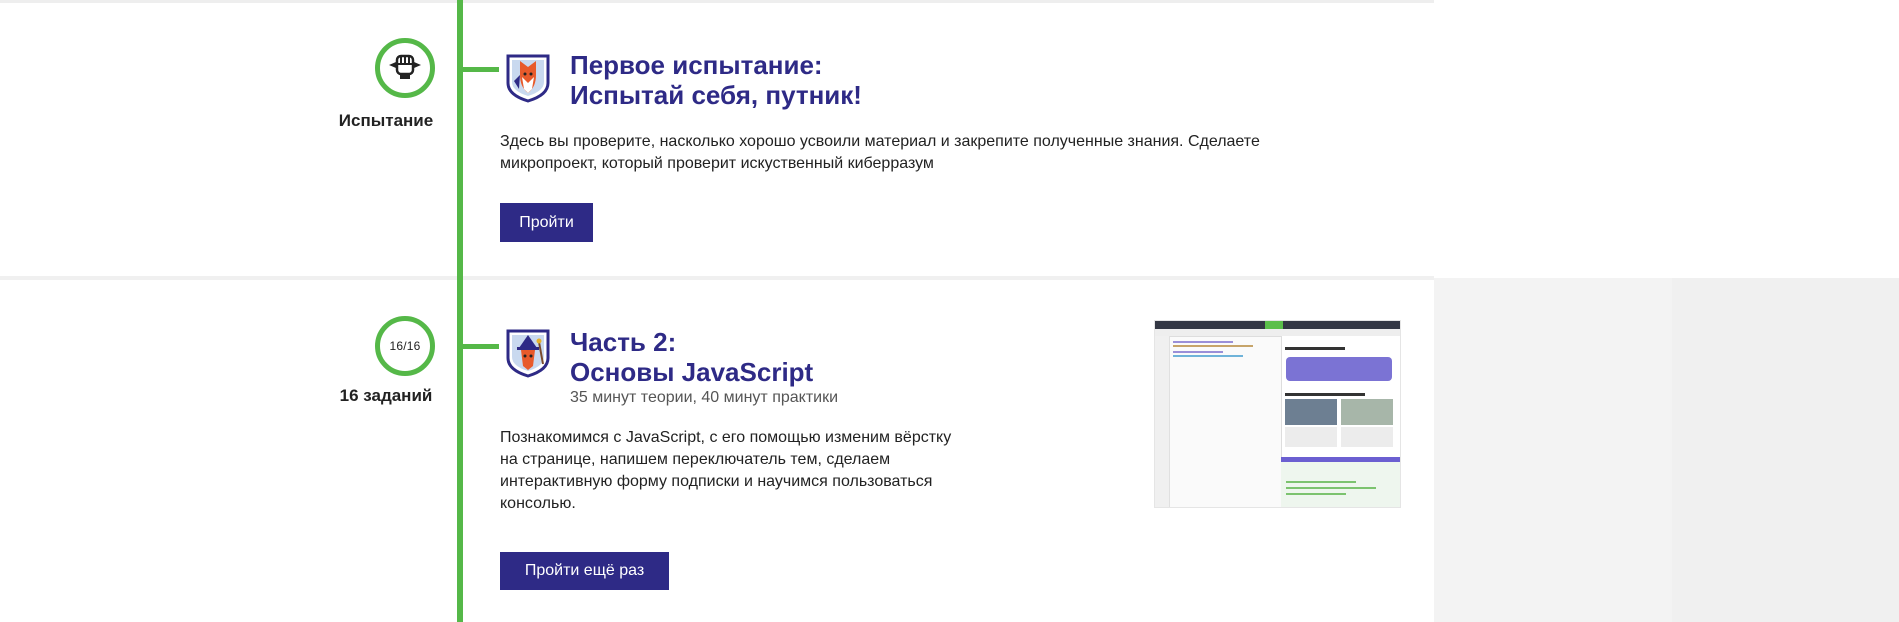 This screenshot has width=1899, height=622. I want to click on top-divider, so click(717, 1).